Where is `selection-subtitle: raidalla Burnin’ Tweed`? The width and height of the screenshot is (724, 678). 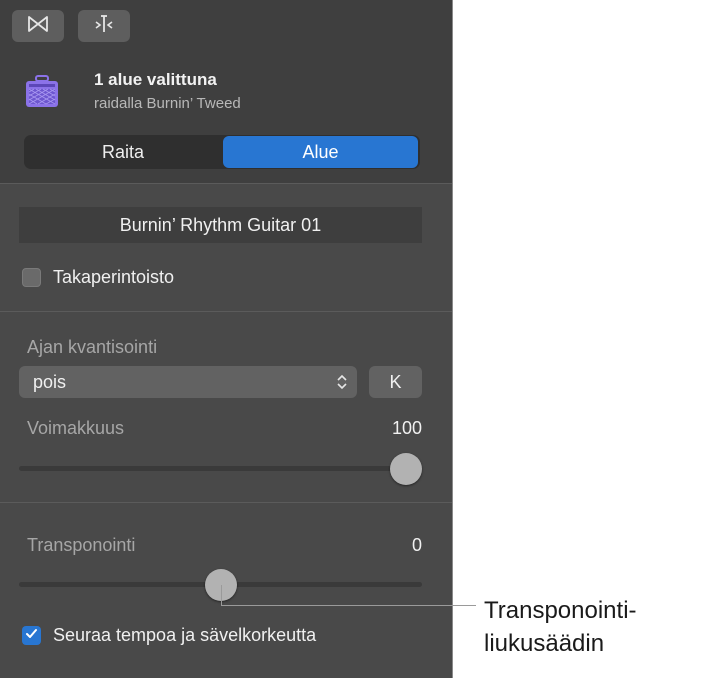
selection-subtitle: raidalla Burnin’ Tweed is located at coordinates (167, 103).